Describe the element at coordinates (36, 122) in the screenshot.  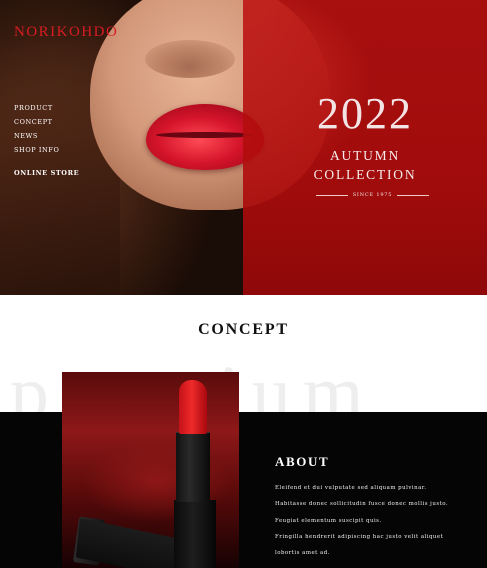
I see `nav-item-concept: CONCEPT` at that location.